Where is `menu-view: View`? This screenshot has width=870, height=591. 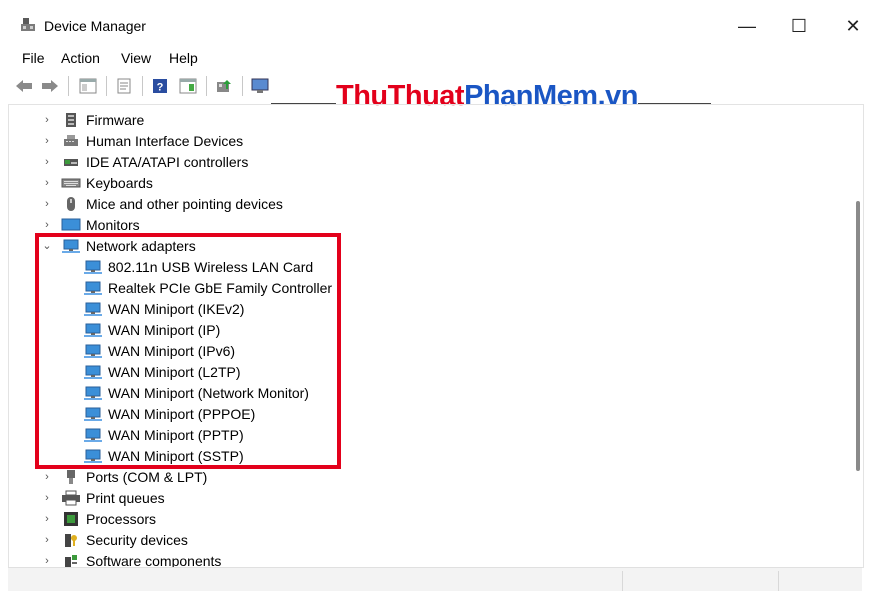
menu-view: View is located at coordinates (136, 58).